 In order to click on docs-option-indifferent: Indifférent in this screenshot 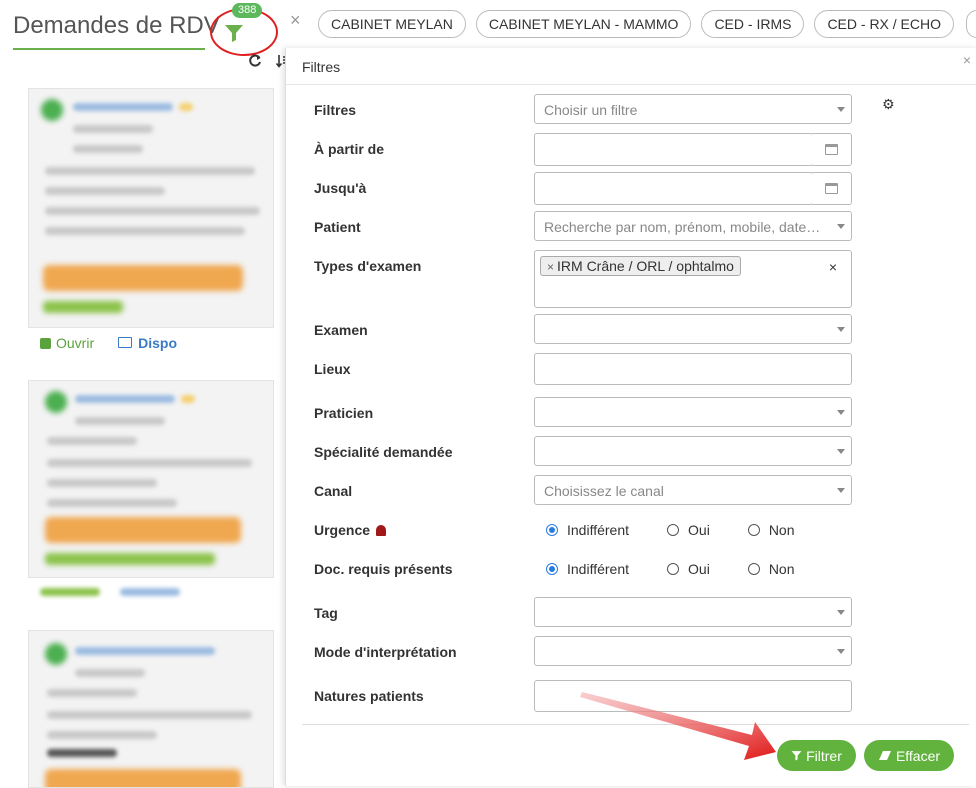, I will do `click(587, 569)`.